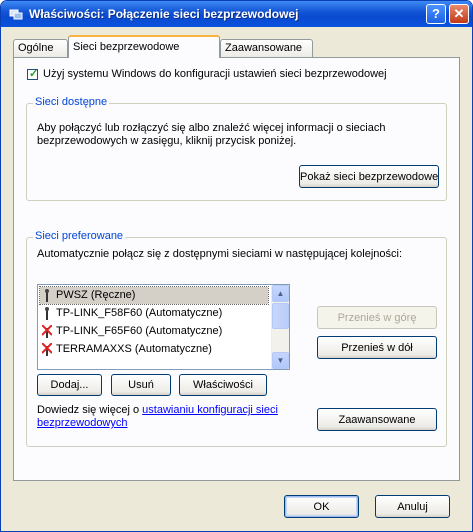 The width and height of the screenshot is (473, 532). Describe the element at coordinates (223, 385) in the screenshot. I see `properties-button: Właściwości` at that location.